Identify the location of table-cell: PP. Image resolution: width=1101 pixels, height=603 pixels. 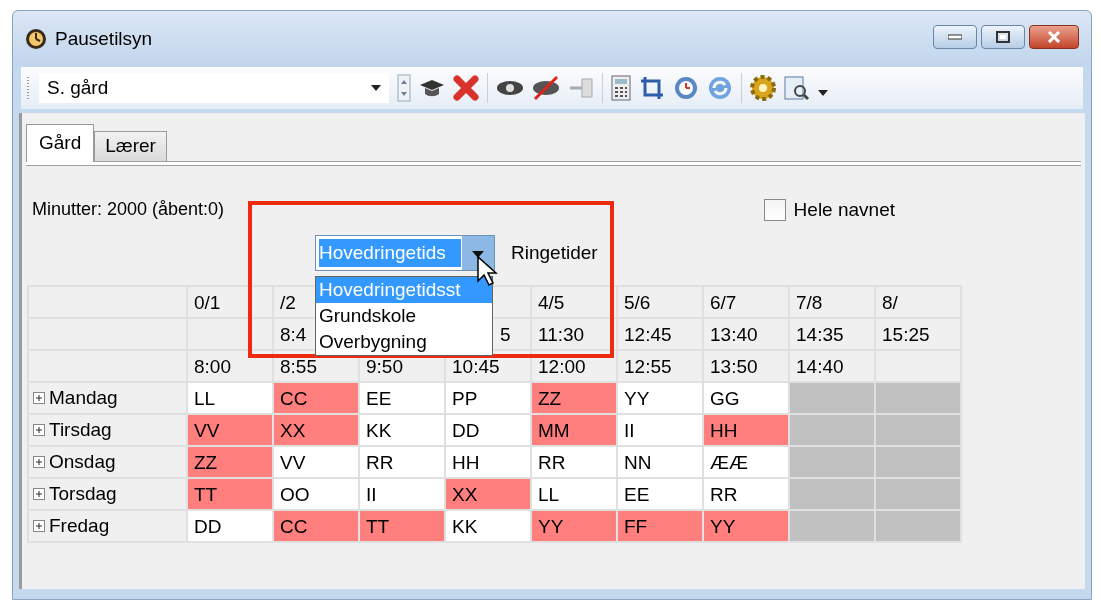
(488, 398).